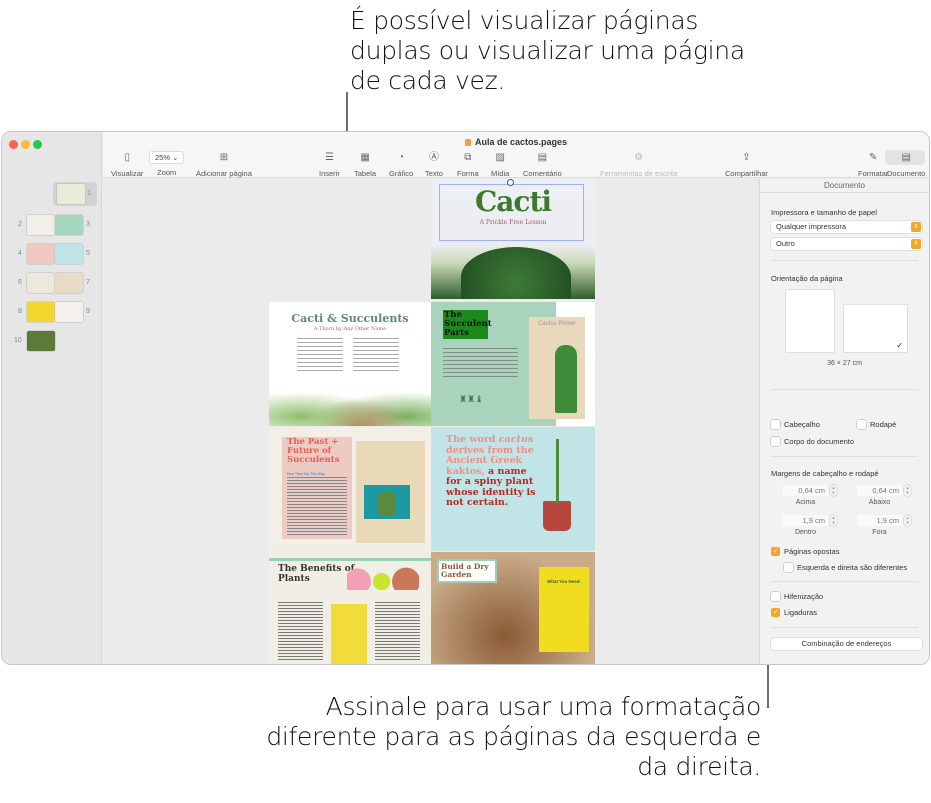  I want to click on page-3: The Succulent Parts Cactus Primer ♜♜♝, so click(513, 364).